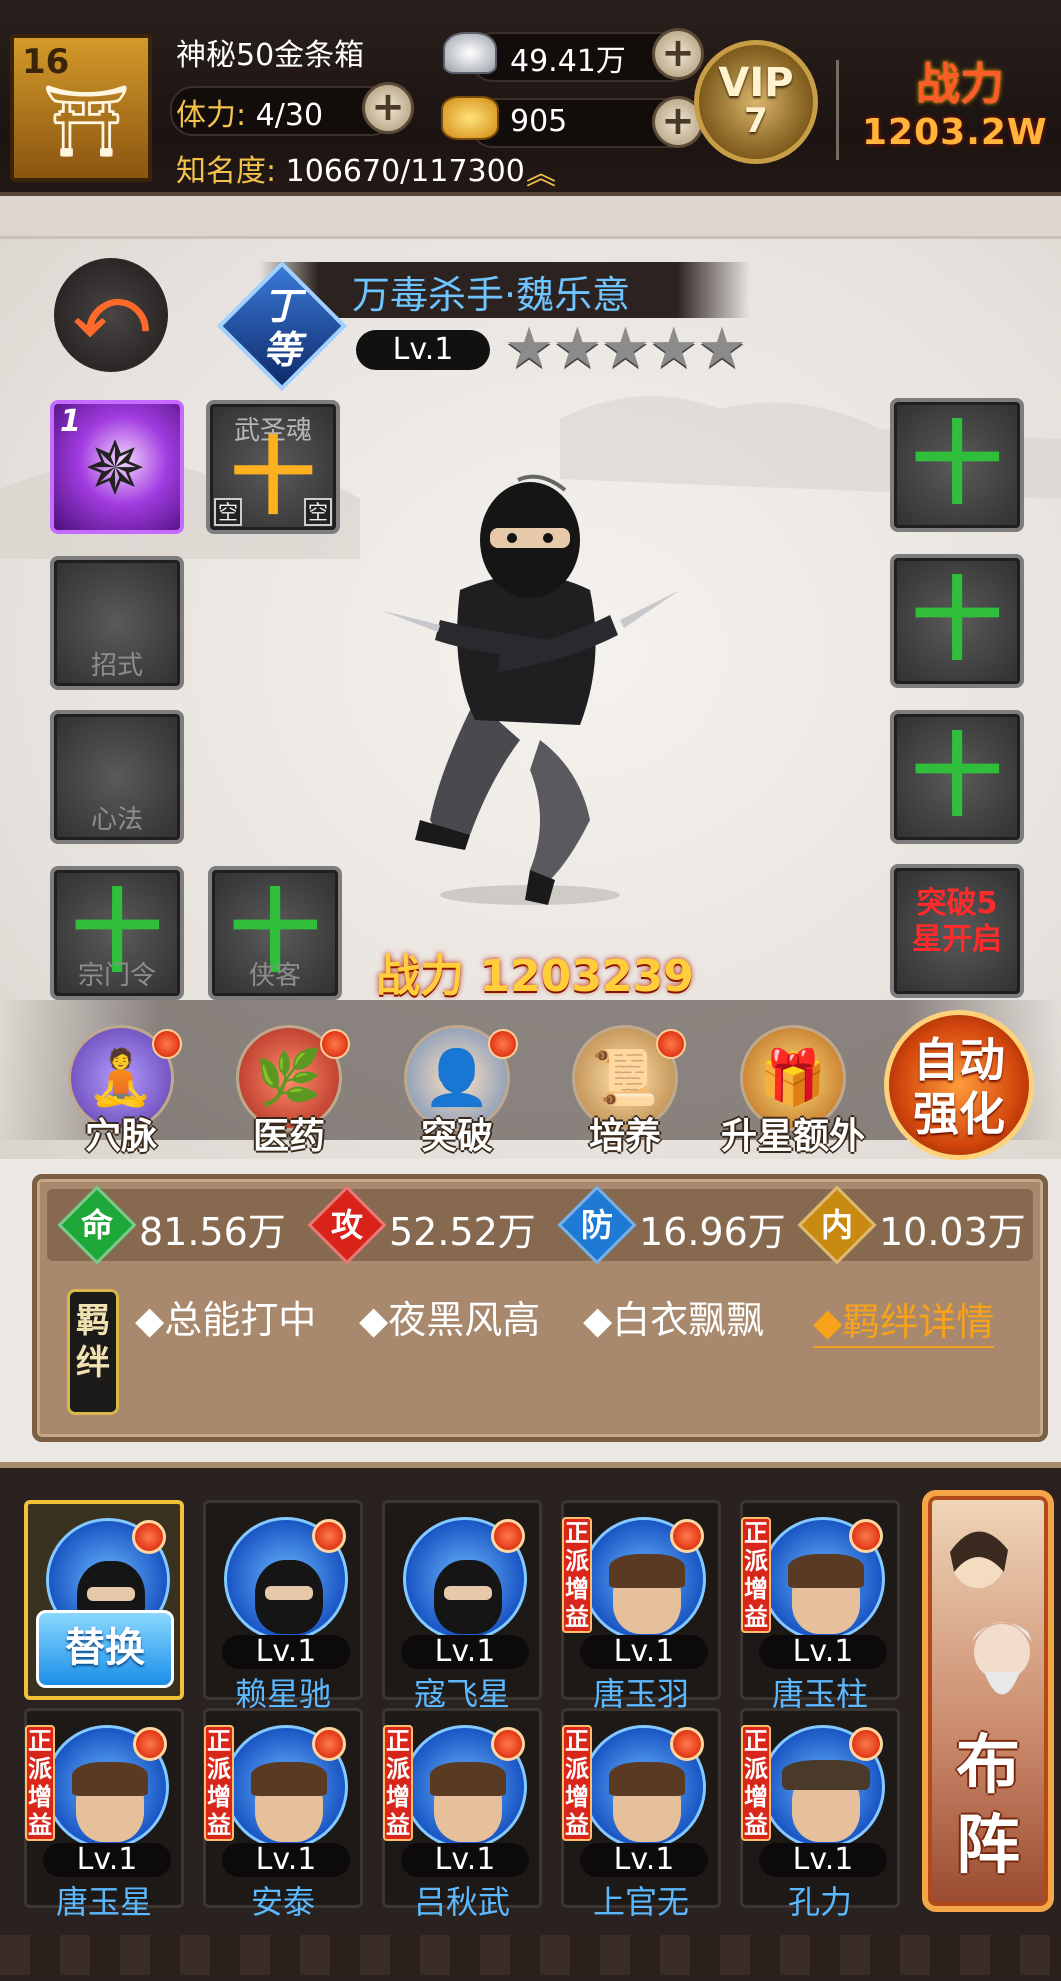 The width and height of the screenshot is (1061, 1981). What do you see at coordinates (988, 1701) in the screenshot?
I see `formation-button: 布阵` at bounding box center [988, 1701].